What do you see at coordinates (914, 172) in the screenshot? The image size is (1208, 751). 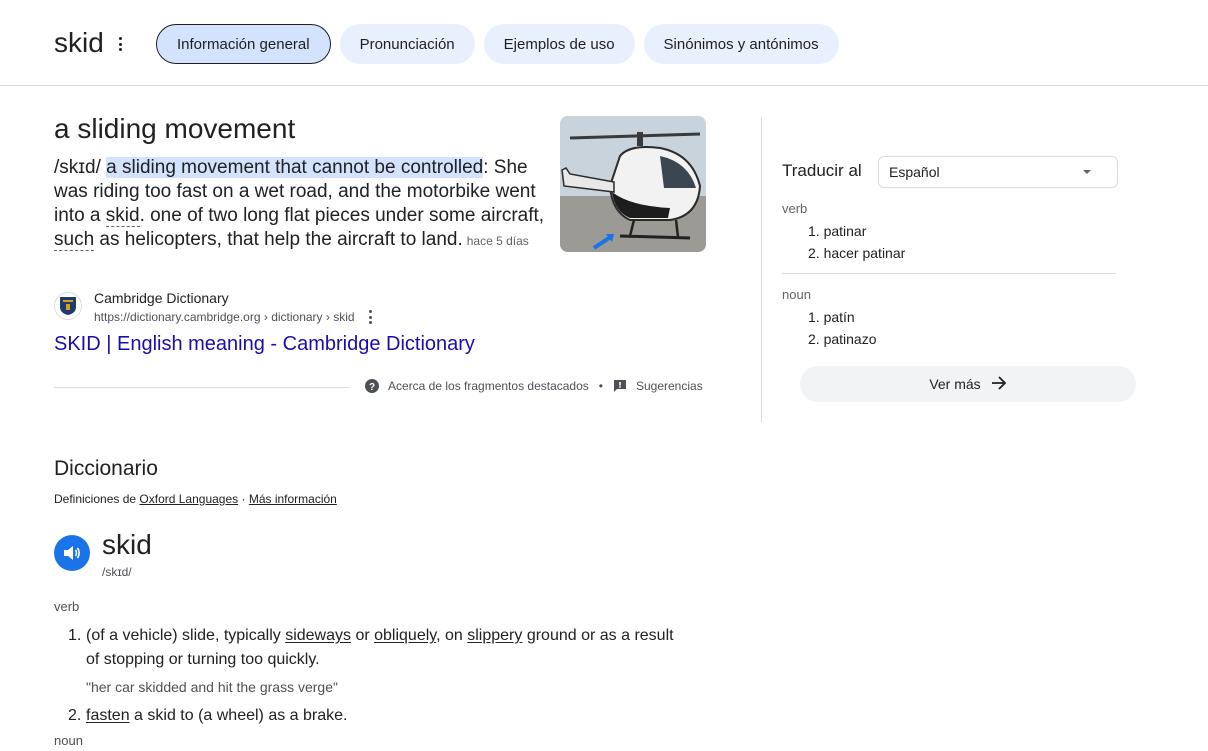 I see `language-select-value: Español` at bounding box center [914, 172].